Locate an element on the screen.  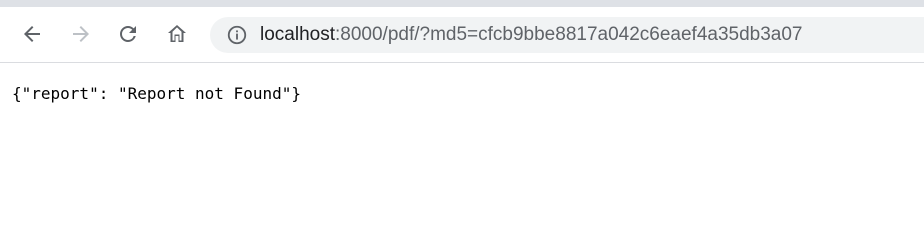
json-response-text: {"report": "Report not Found"} is located at coordinates (156, 93).